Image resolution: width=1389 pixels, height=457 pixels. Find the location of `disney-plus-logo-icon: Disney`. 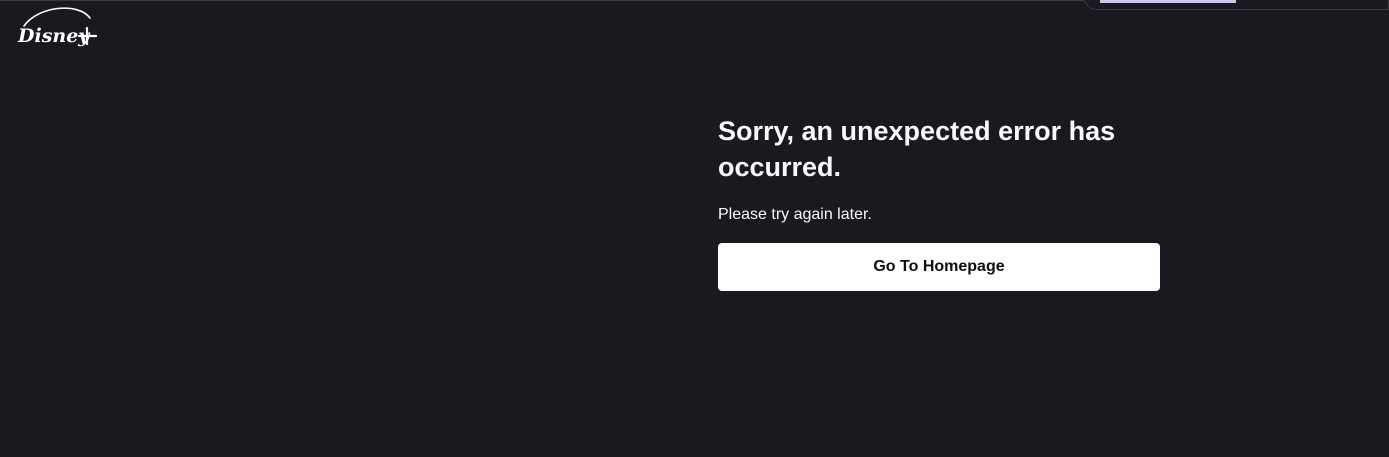

disney-plus-logo-icon: Disney is located at coordinates (57, 27).